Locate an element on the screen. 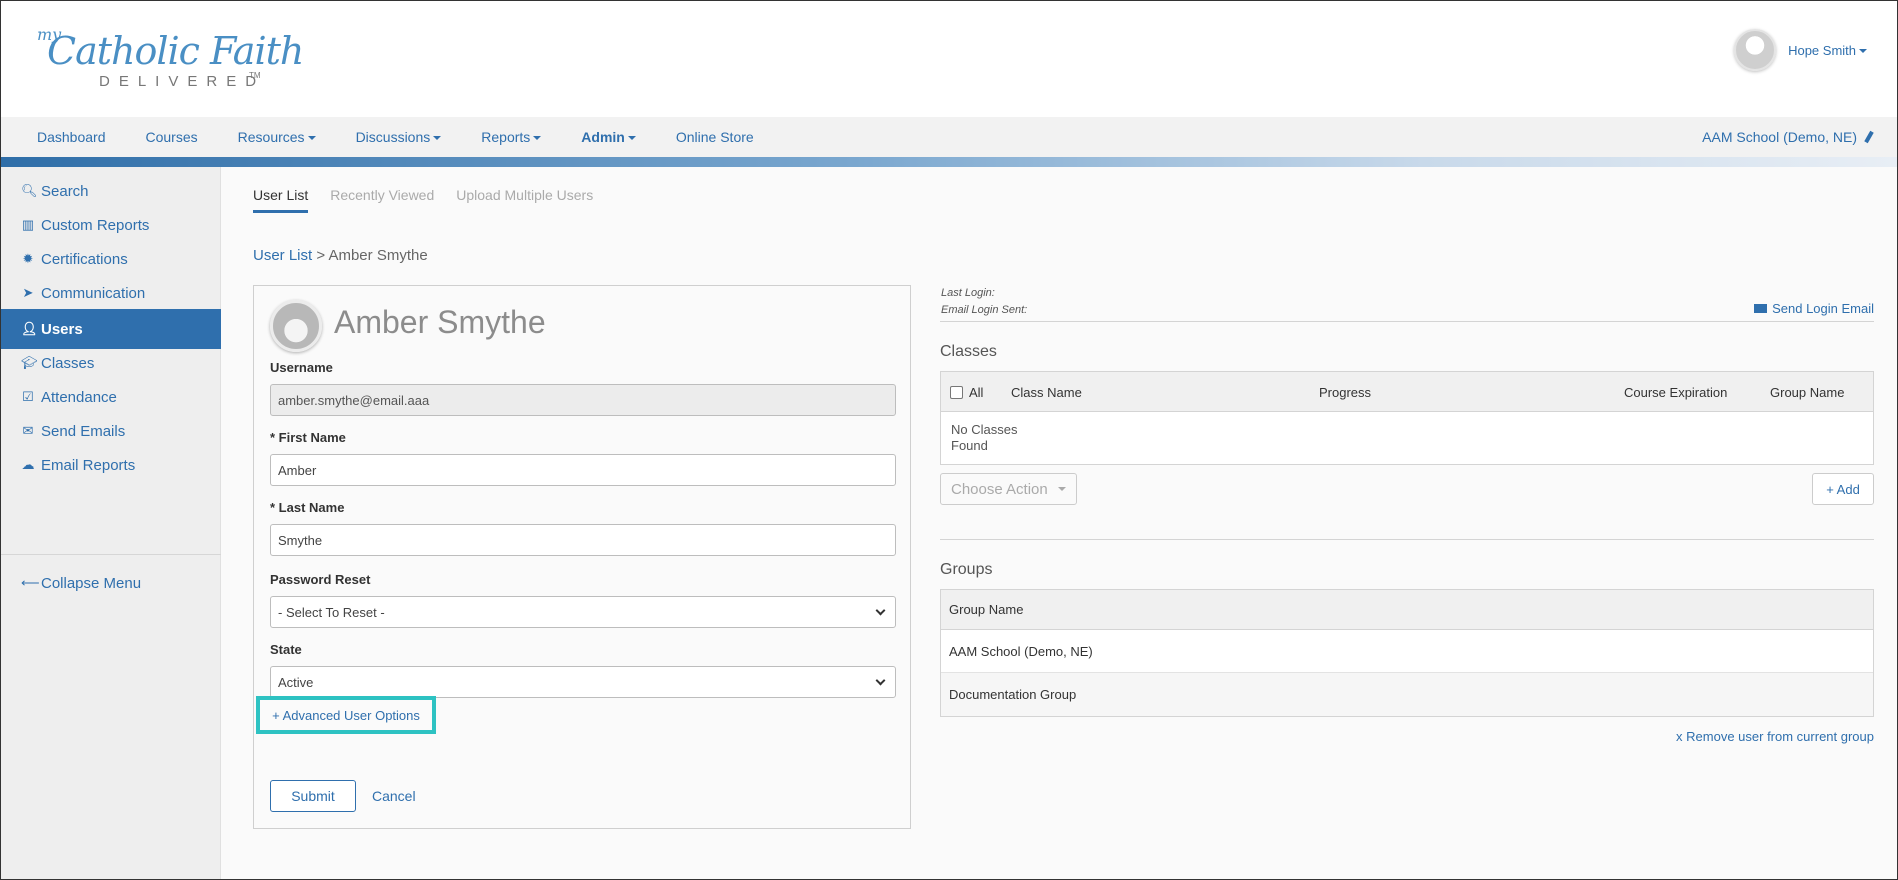 This screenshot has height=880, width=1898. last-login-label: Last Login: is located at coordinates (968, 293).